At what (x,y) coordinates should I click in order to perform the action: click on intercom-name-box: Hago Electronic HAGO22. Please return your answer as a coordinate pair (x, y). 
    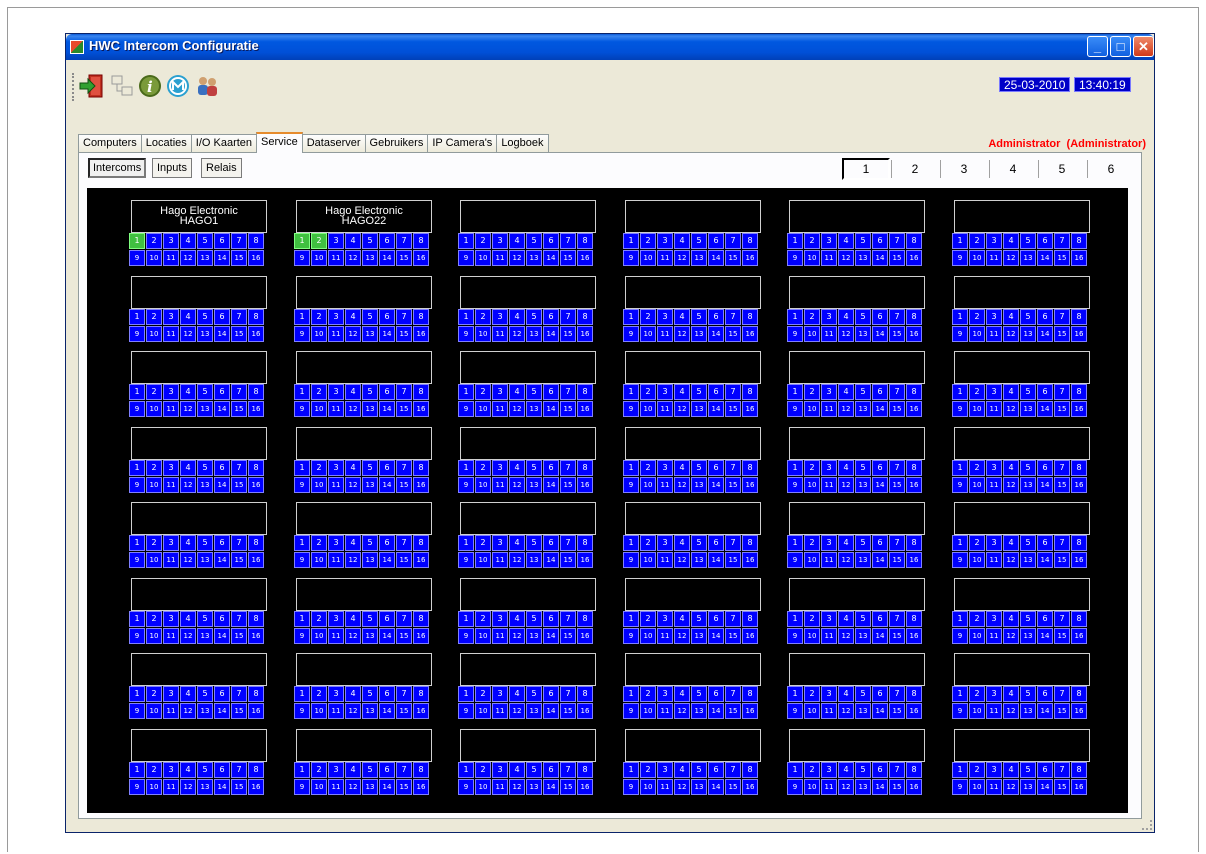
    Looking at the image, I should click on (364, 216).